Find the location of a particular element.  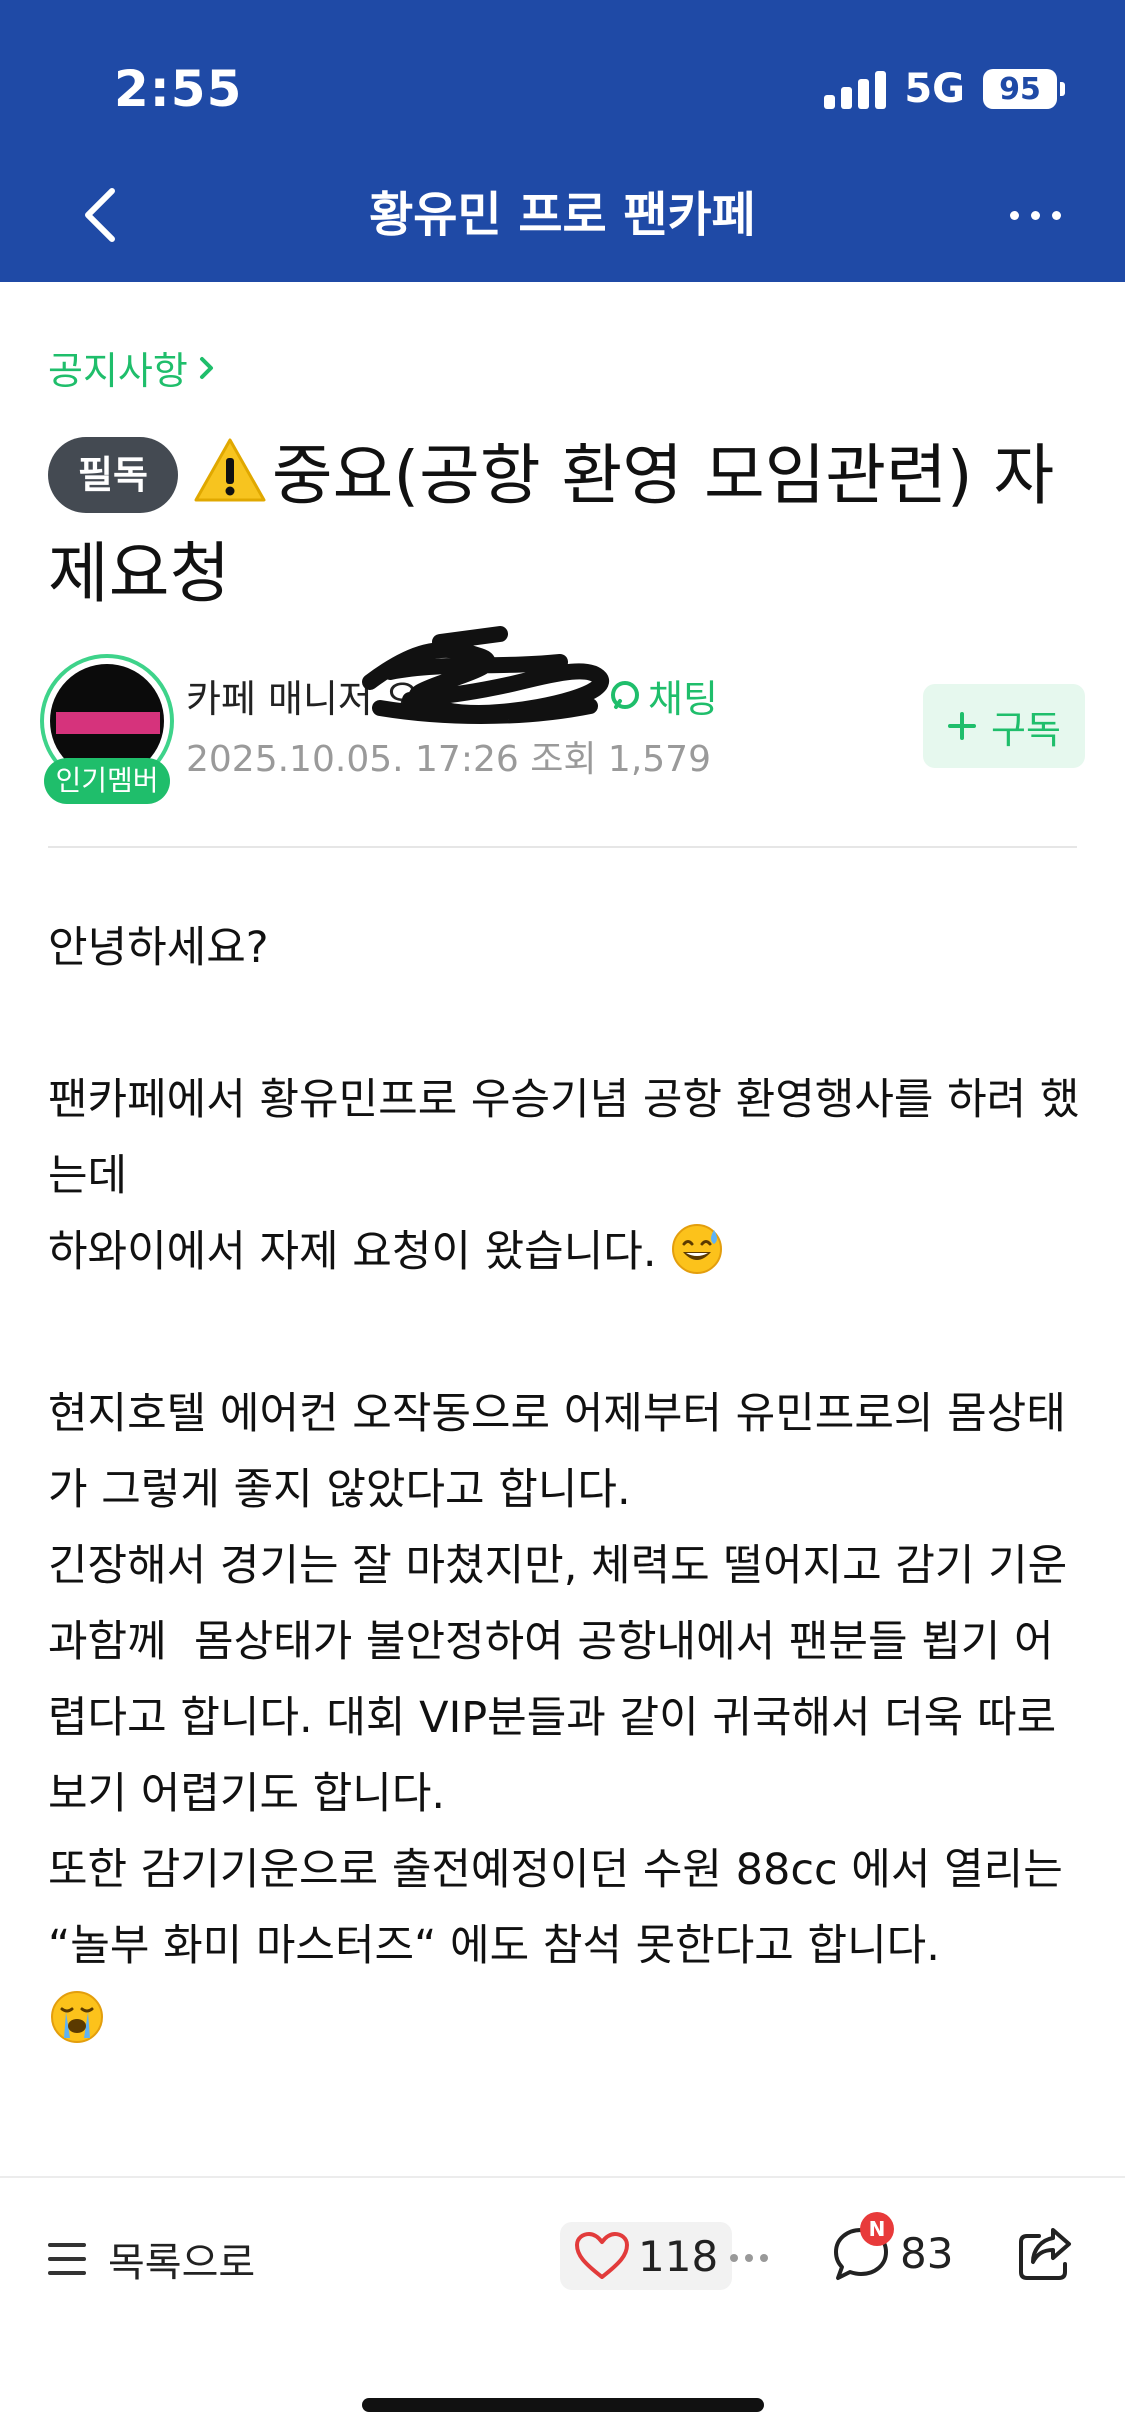

signal-icon is located at coordinates (855, 89).